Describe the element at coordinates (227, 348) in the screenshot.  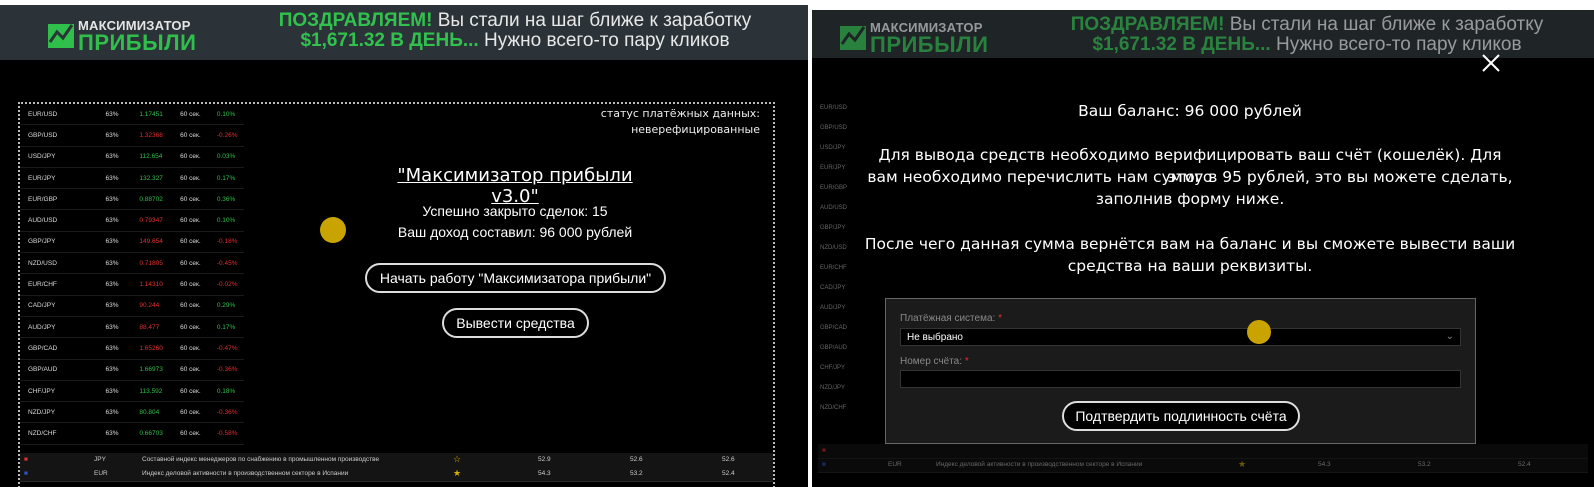
I see `ticker-change: -0.47%` at that location.